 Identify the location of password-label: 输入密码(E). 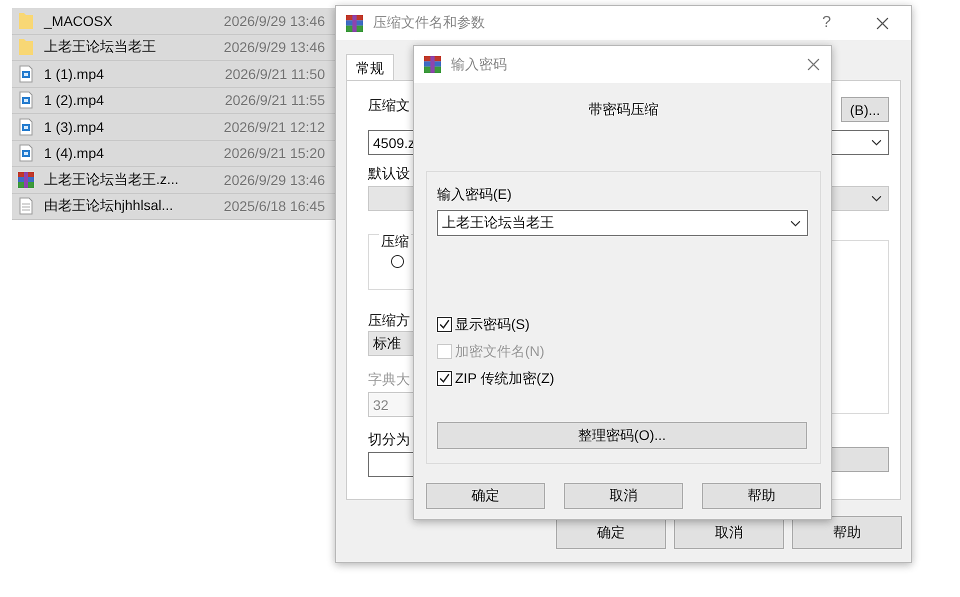
(474, 195).